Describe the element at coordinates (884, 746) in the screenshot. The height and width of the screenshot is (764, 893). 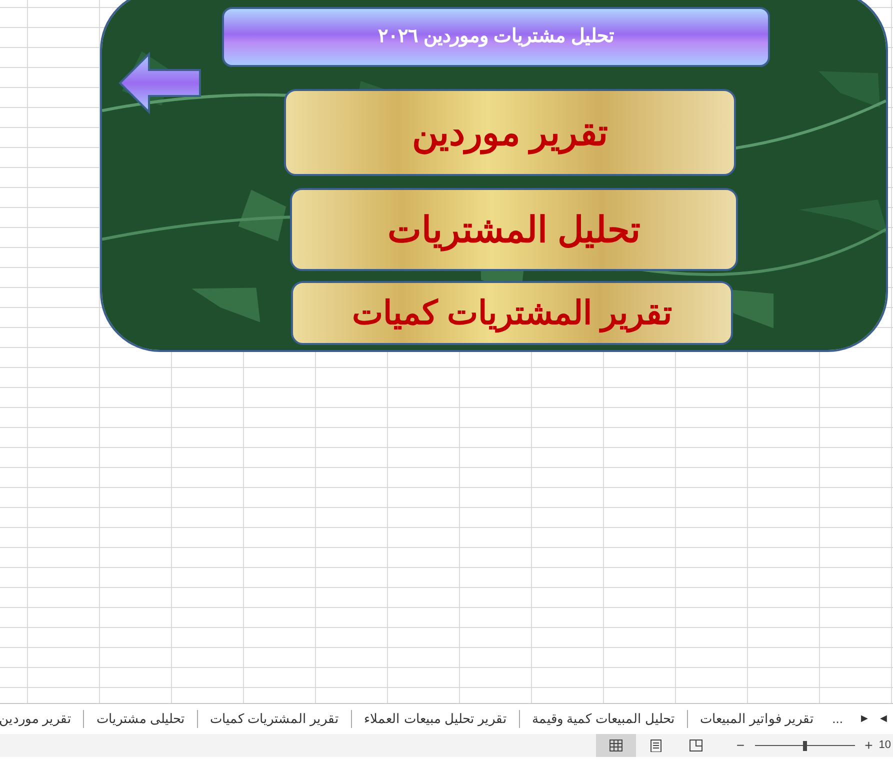
I see `zoom-level: 10` at that location.